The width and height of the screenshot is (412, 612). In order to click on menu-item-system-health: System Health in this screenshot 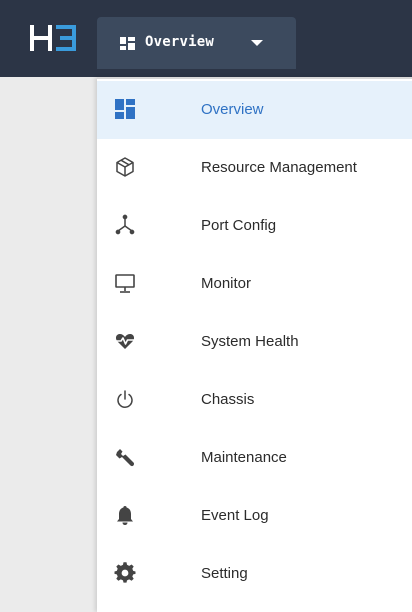, I will do `click(254, 342)`.